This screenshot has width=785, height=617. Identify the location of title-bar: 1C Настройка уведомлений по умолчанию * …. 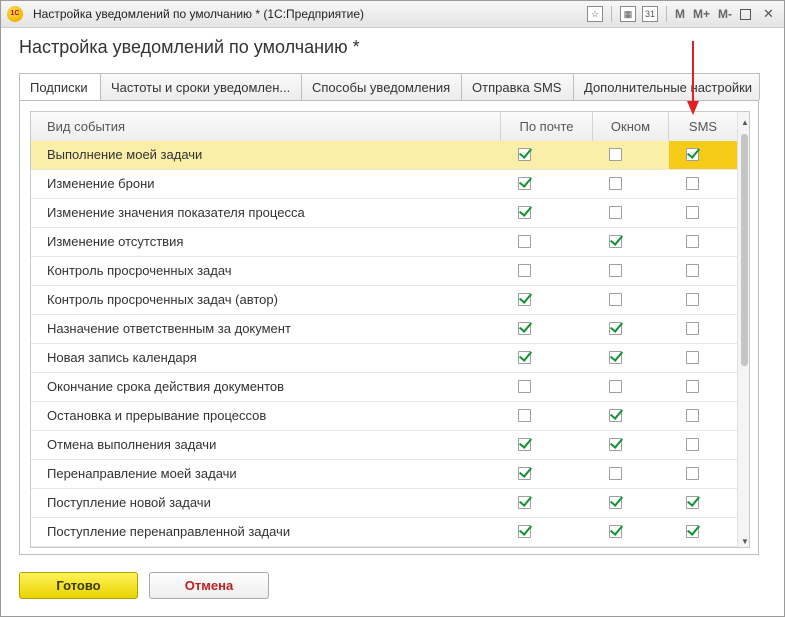
(392, 14).